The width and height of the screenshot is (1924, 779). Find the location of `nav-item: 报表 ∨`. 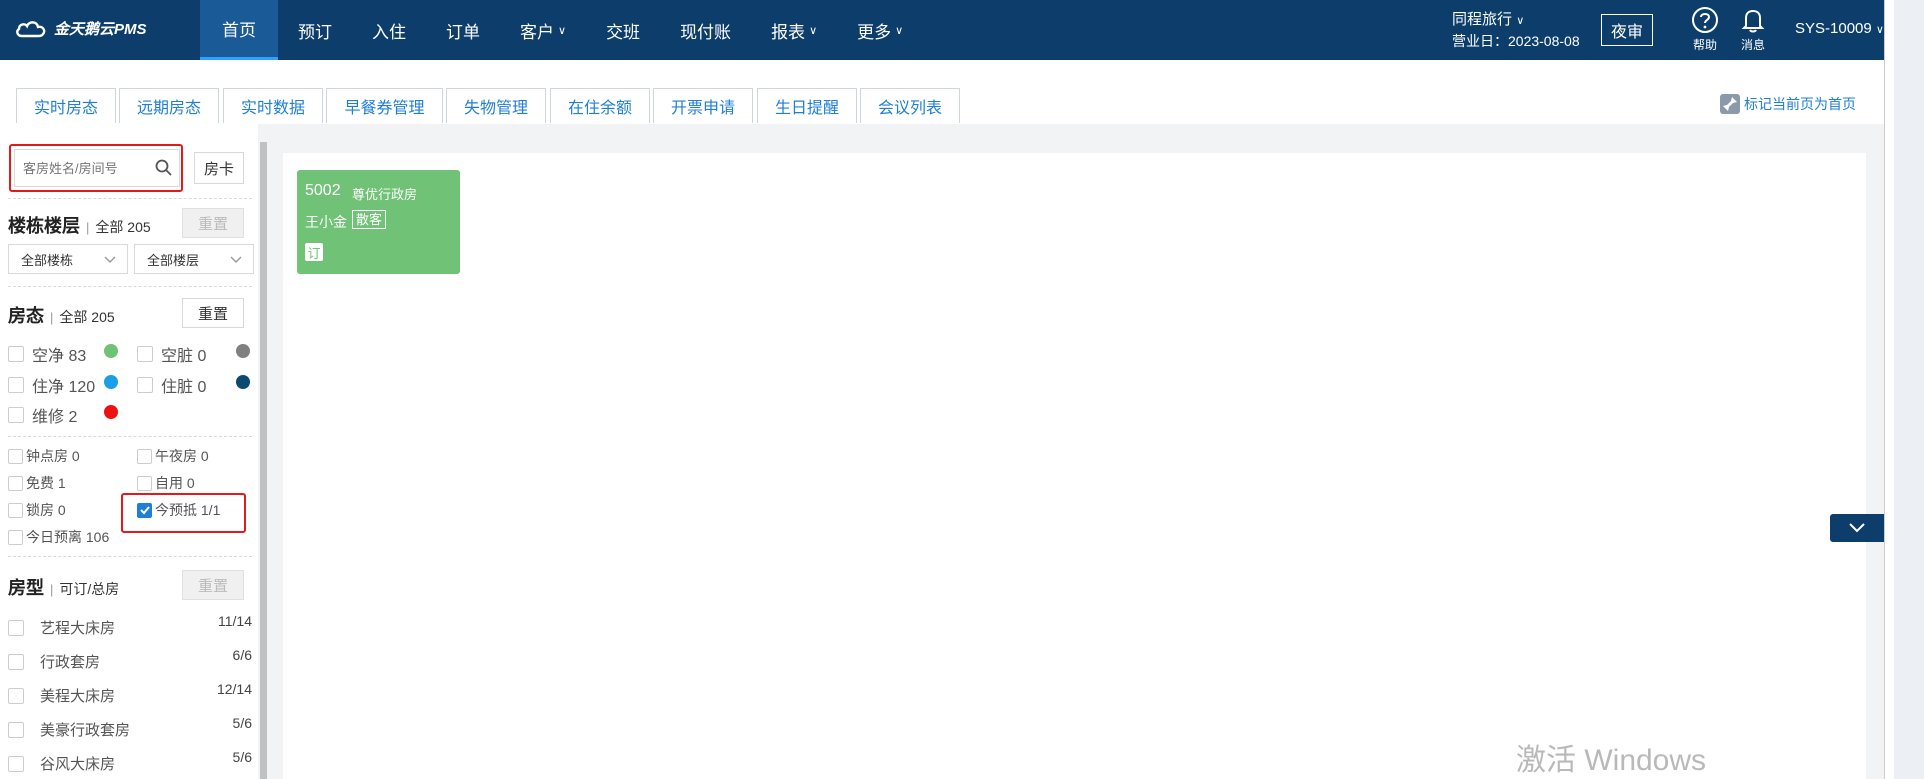

nav-item: 报表 ∨ is located at coordinates (794, 30).